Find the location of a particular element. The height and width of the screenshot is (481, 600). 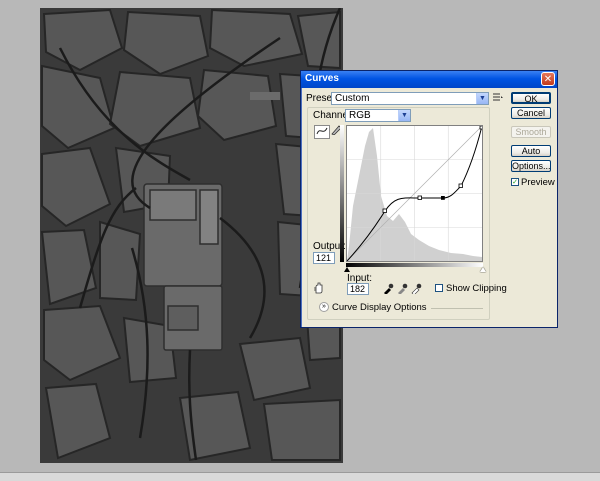

output-field: 121 is located at coordinates (324, 258).